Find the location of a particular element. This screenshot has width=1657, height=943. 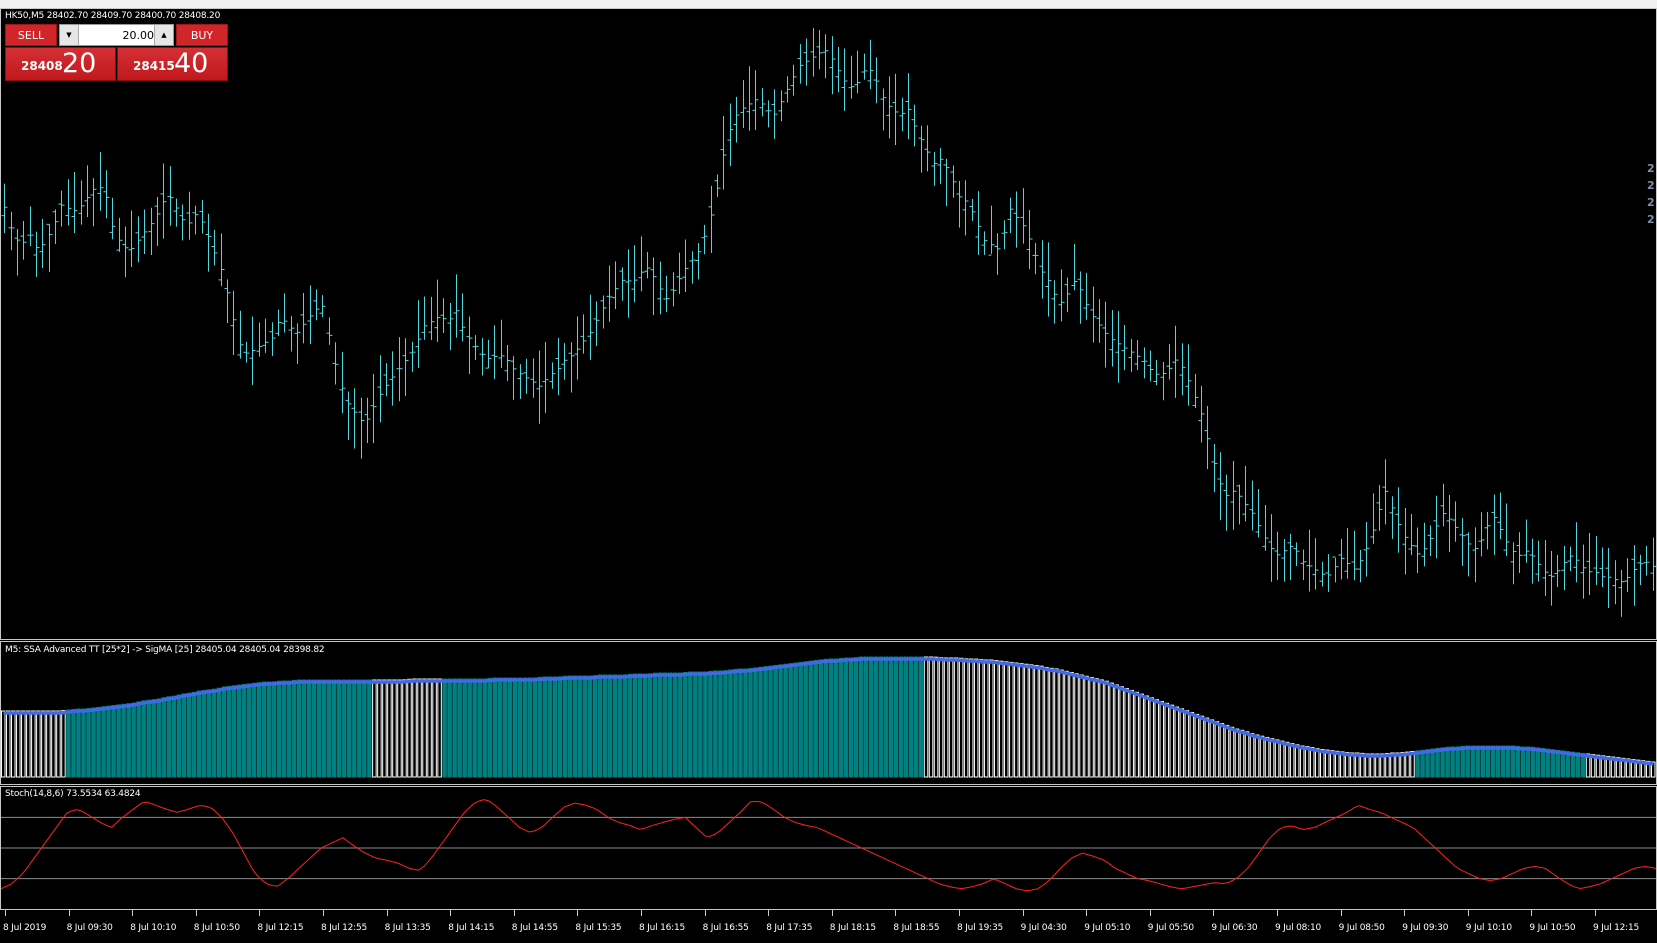

stochastic-svg is located at coordinates (828, 845).